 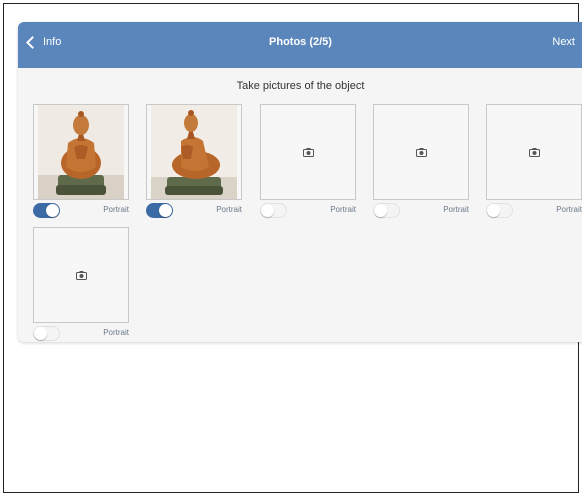 What do you see at coordinates (300, 86) in the screenshot?
I see `instruction-text: Take pictures of the object` at bounding box center [300, 86].